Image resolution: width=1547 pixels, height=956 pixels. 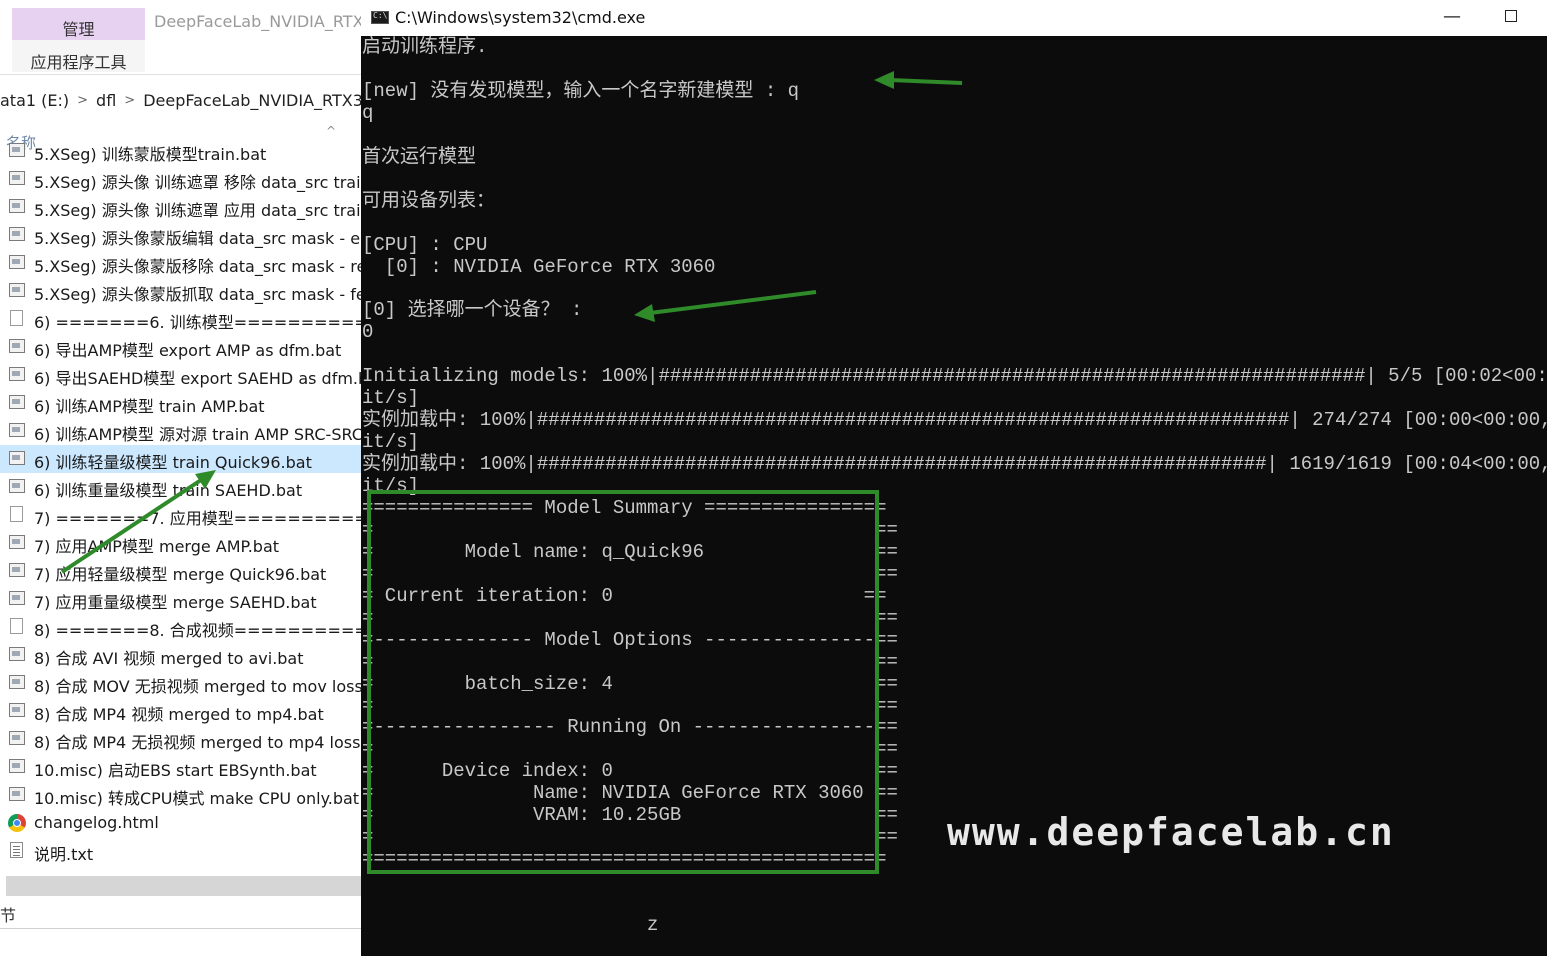 I want to click on file-list-item: 8) 合成 MP4 无损视频 merged to mp4 lossle, so click(x=181, y=739).